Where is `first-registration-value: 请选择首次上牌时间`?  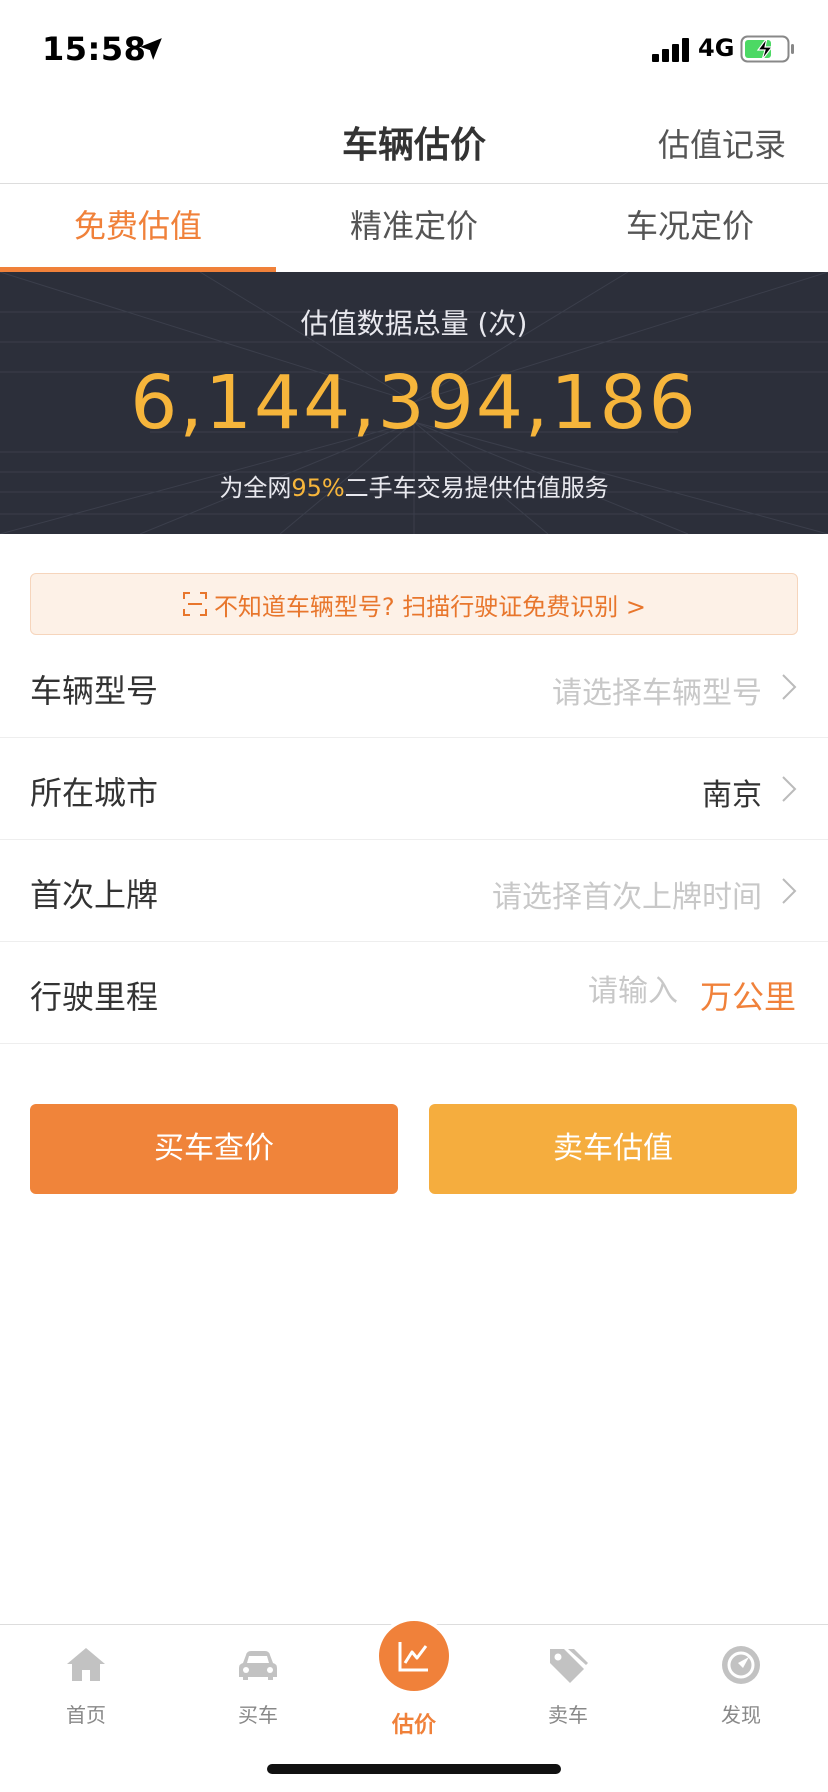
first-registration-value: 请选择首次上牌时间 is located at coordinates (627, 897).